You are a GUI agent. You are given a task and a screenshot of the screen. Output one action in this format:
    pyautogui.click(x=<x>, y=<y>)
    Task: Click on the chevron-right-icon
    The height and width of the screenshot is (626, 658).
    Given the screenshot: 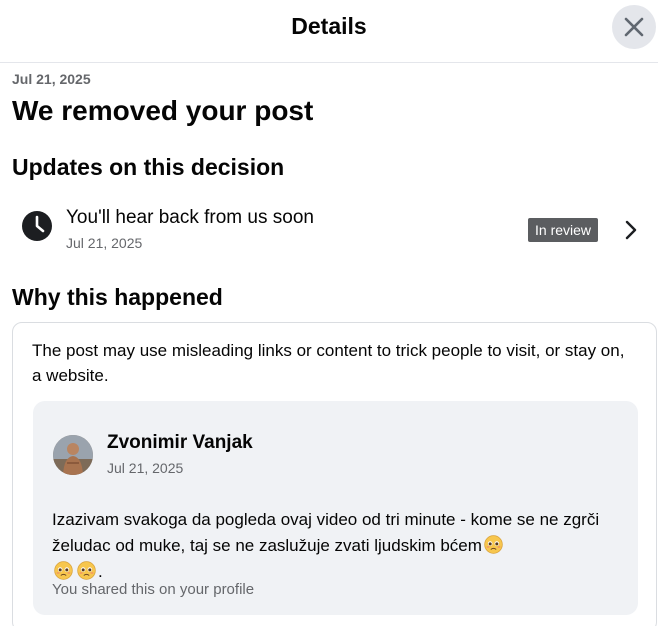 What is the action you would take?
    pyautogui.click(x=631, y=230)
    